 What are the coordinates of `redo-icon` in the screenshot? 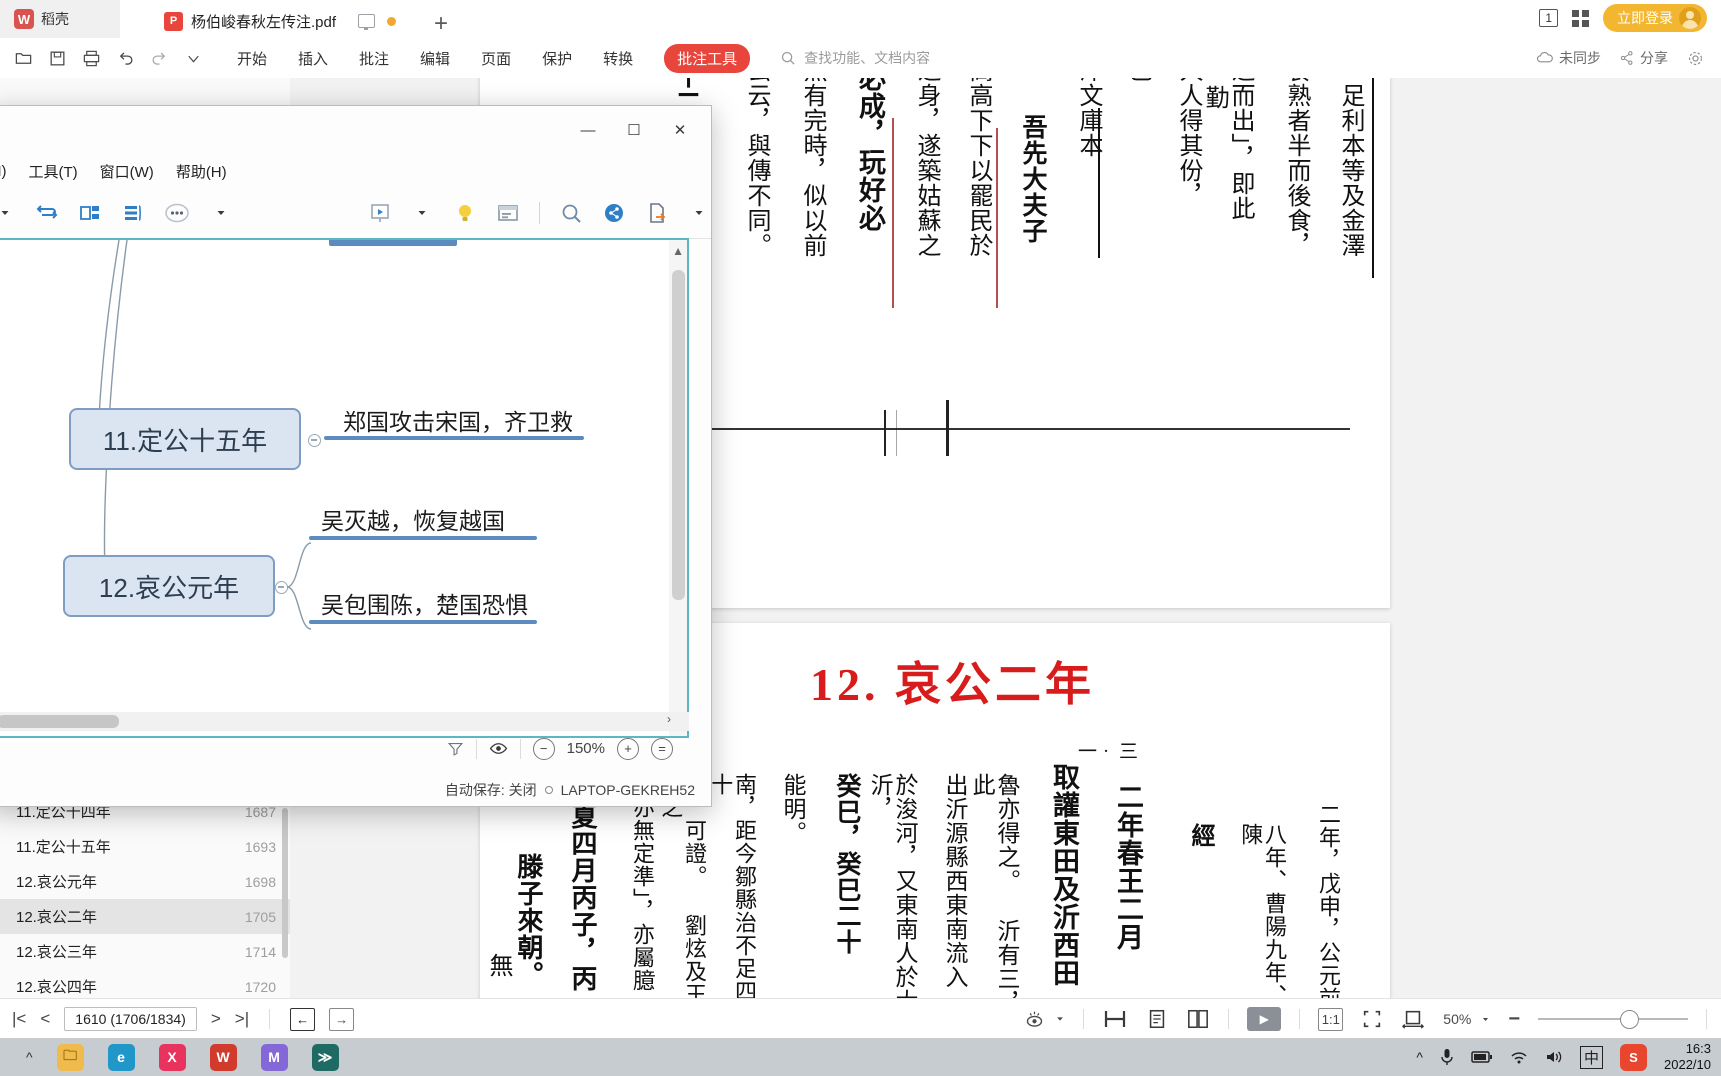 It's located at (159, 58).